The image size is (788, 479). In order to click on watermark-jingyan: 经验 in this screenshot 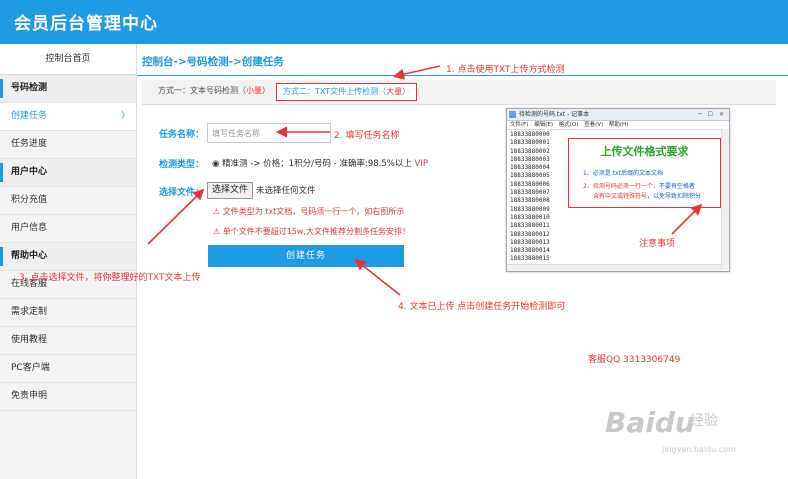, I will do `click(704, 421)`.